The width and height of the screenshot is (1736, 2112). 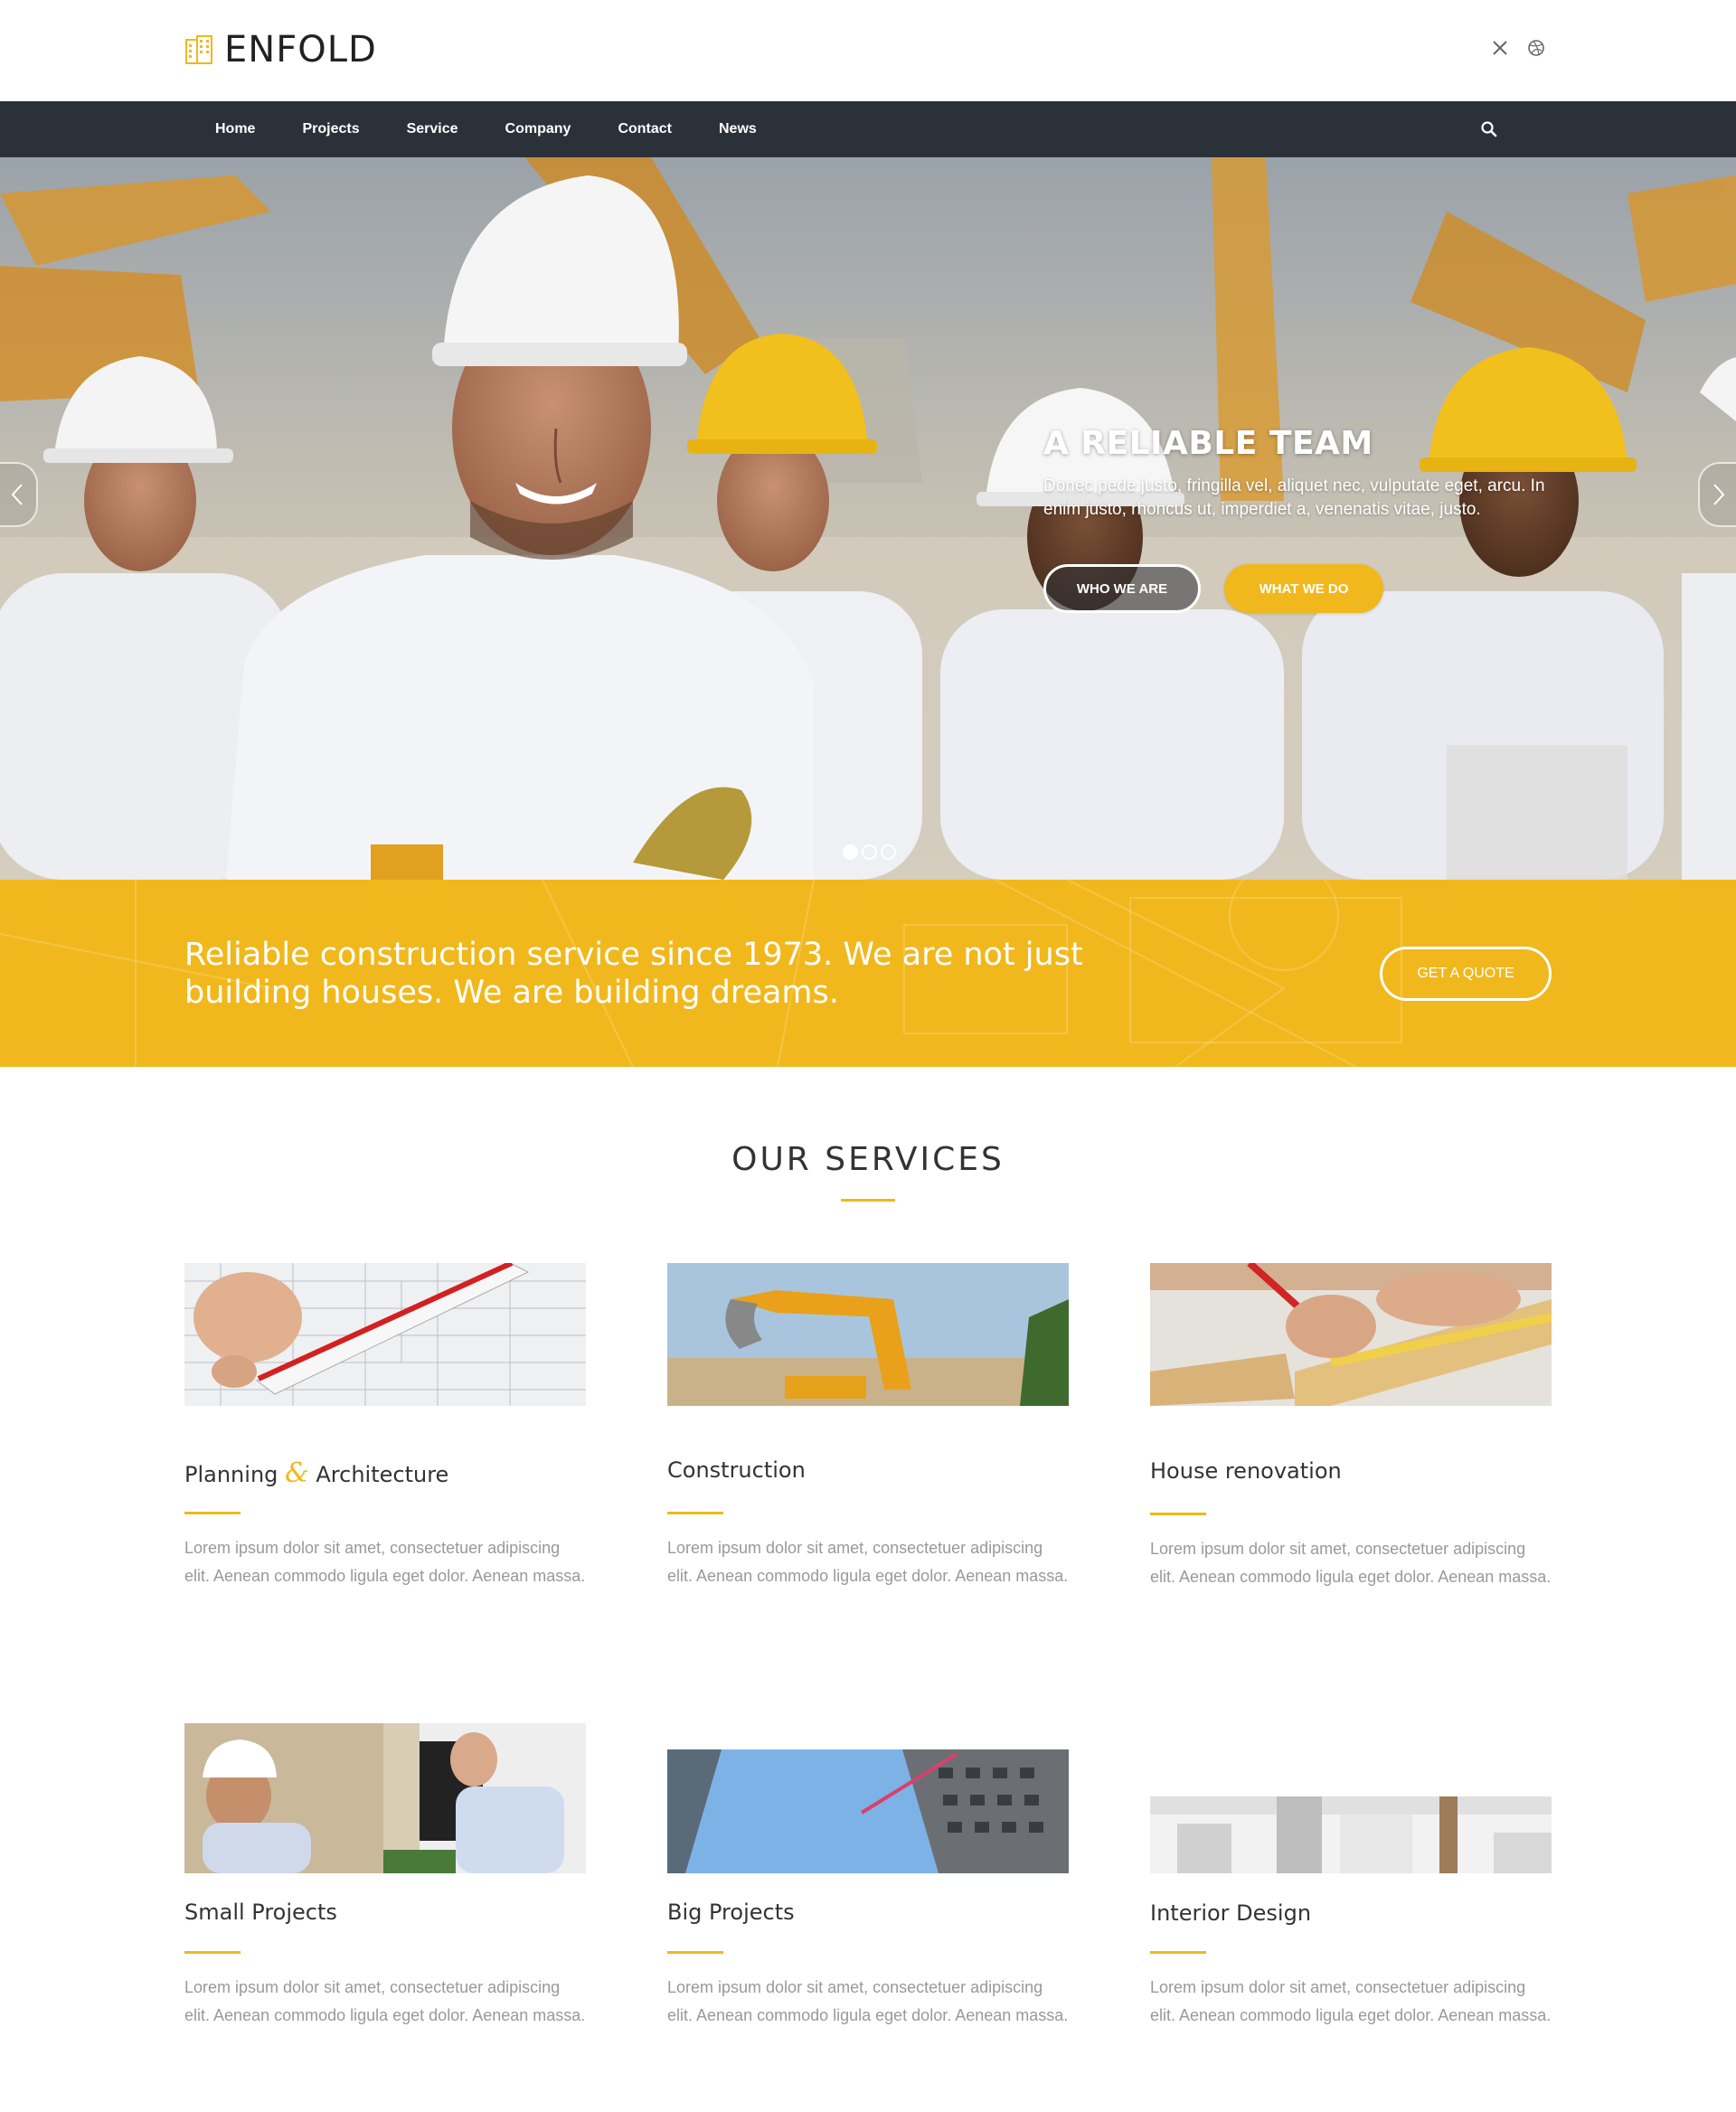 I want to click on services-heading: OUR SERVICES, so click(x=868, y=1159).